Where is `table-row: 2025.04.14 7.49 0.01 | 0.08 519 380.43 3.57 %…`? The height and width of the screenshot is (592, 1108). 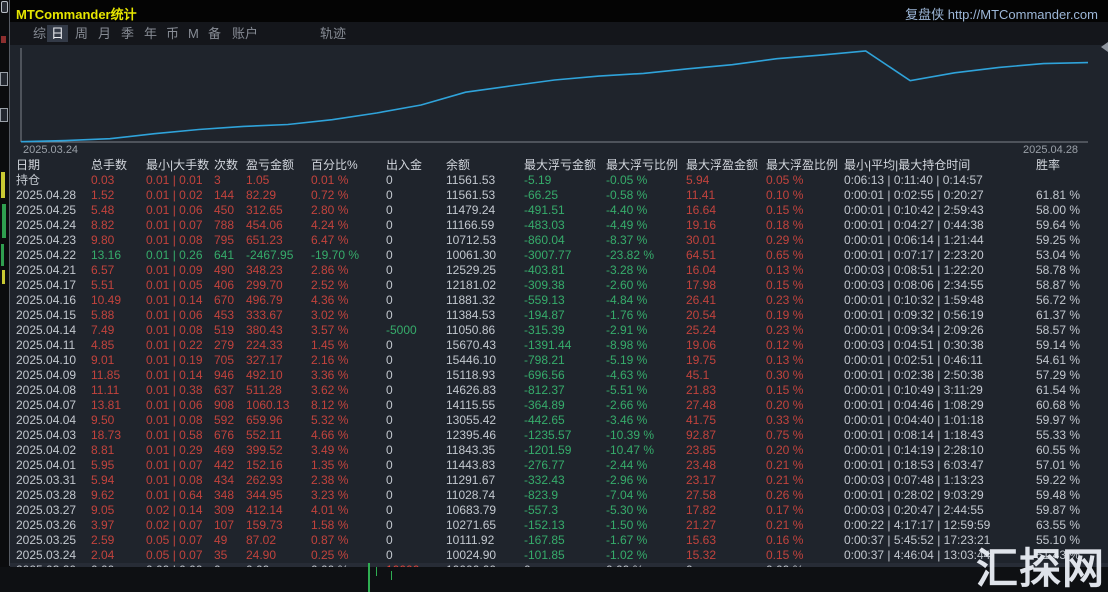
table-row: 2025.04.14 7.49 0.01 | 0.08 519 380.43 3.57 %… is located at coordinates (559, 330).